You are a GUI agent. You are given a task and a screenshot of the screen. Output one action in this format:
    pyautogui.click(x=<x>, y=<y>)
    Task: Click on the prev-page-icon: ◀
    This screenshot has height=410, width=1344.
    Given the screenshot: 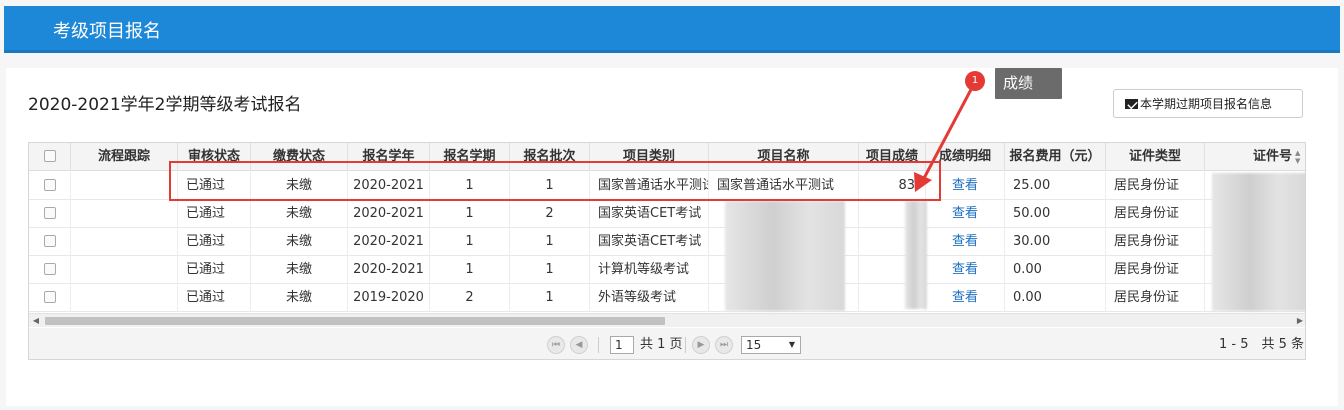 What is the action you would take?
    pyautogui.click(x=579, y=345)
    